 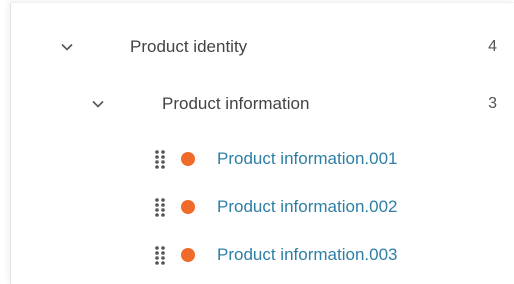 What do you see at coordinates (262, 47) in the screenshot?
I see `tree-group-product-identity: Product identity 4` at bounding box center [262, 47].